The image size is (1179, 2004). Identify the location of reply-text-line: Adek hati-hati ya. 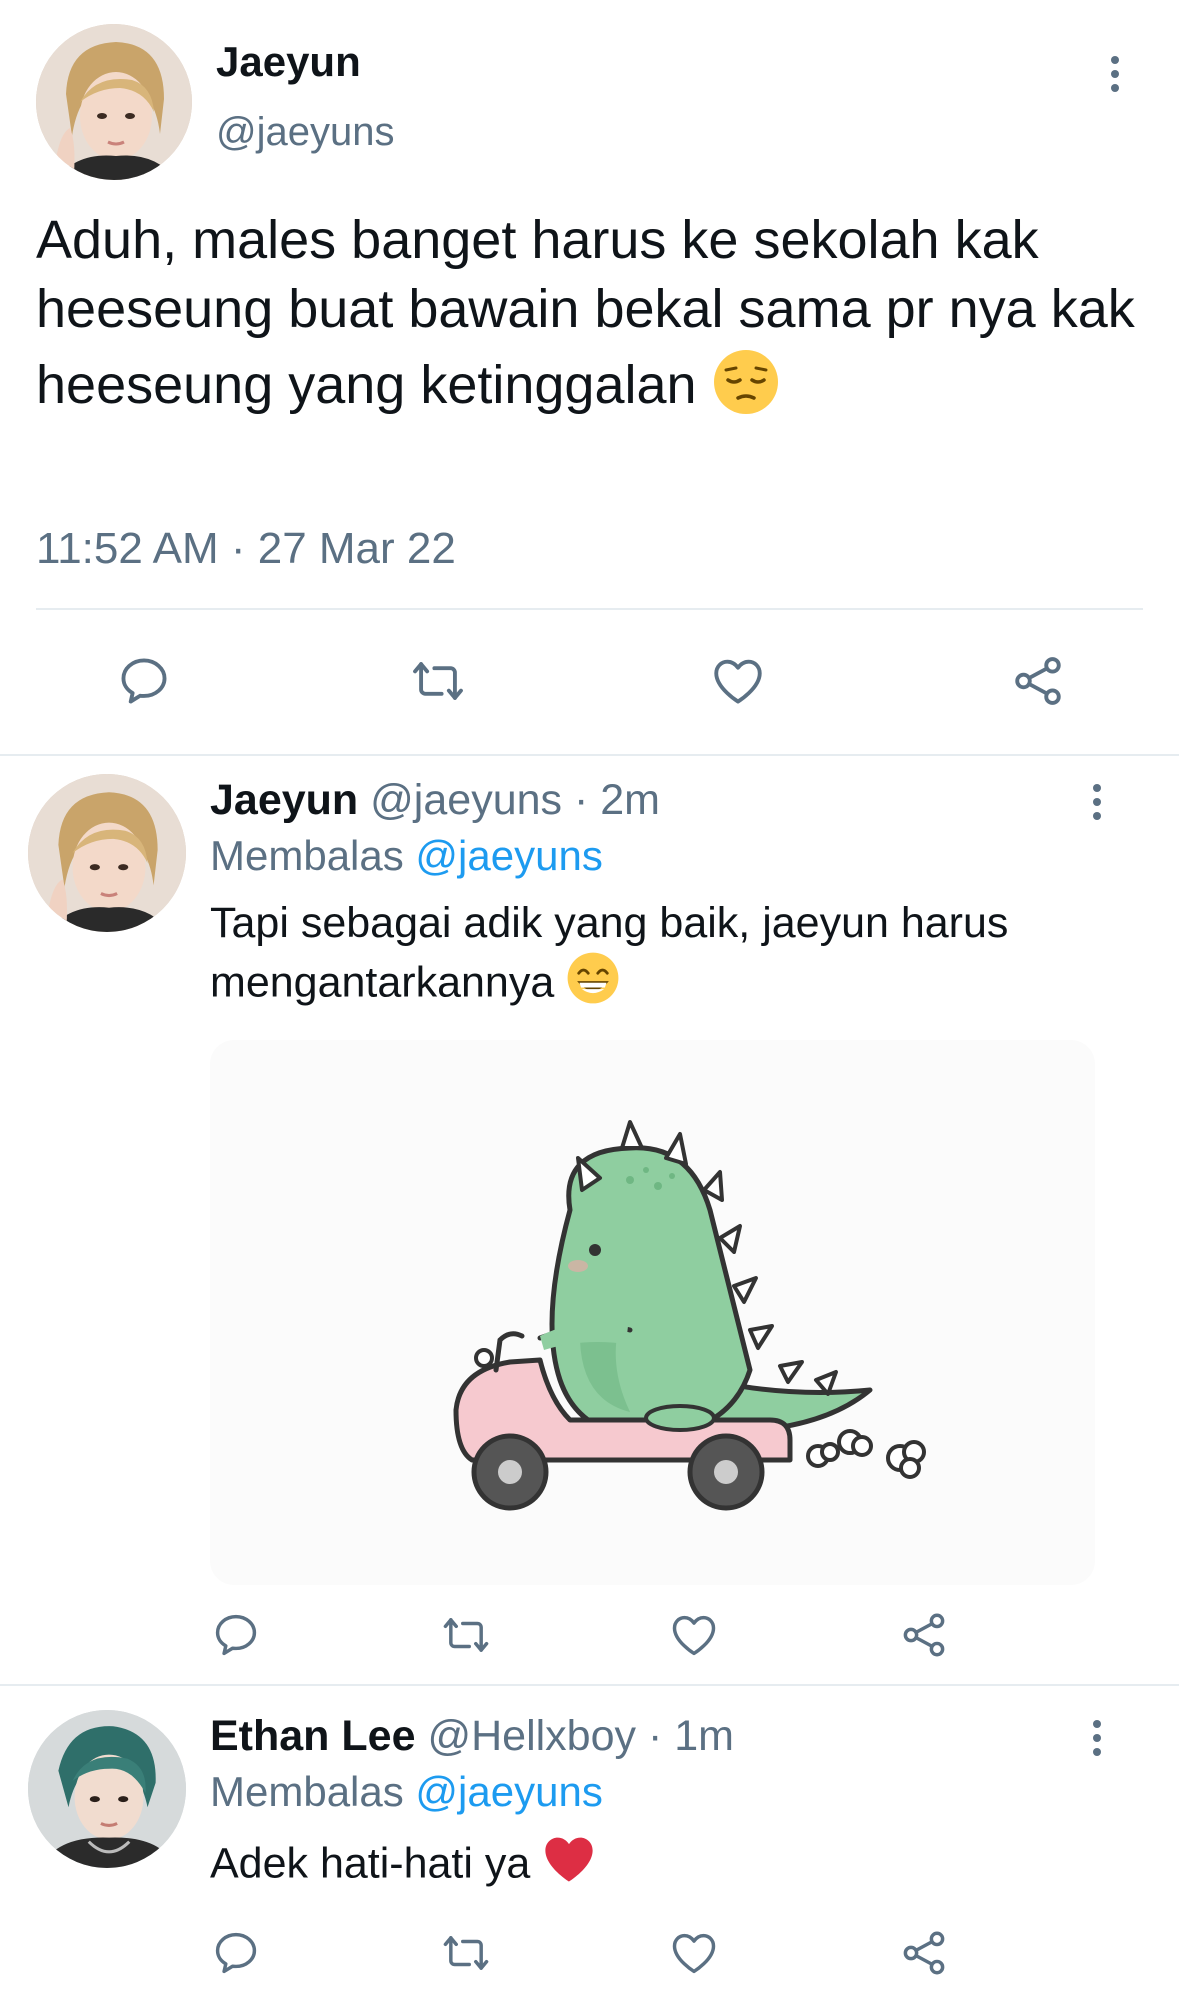
(370, 1863).